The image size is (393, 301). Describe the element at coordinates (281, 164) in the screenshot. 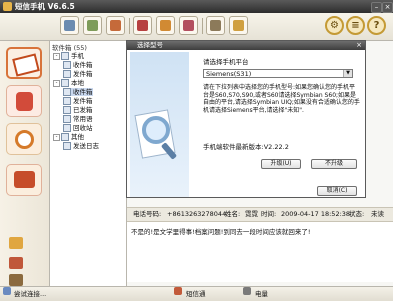

I see `upgrade-button: 升级(U)` at that location.